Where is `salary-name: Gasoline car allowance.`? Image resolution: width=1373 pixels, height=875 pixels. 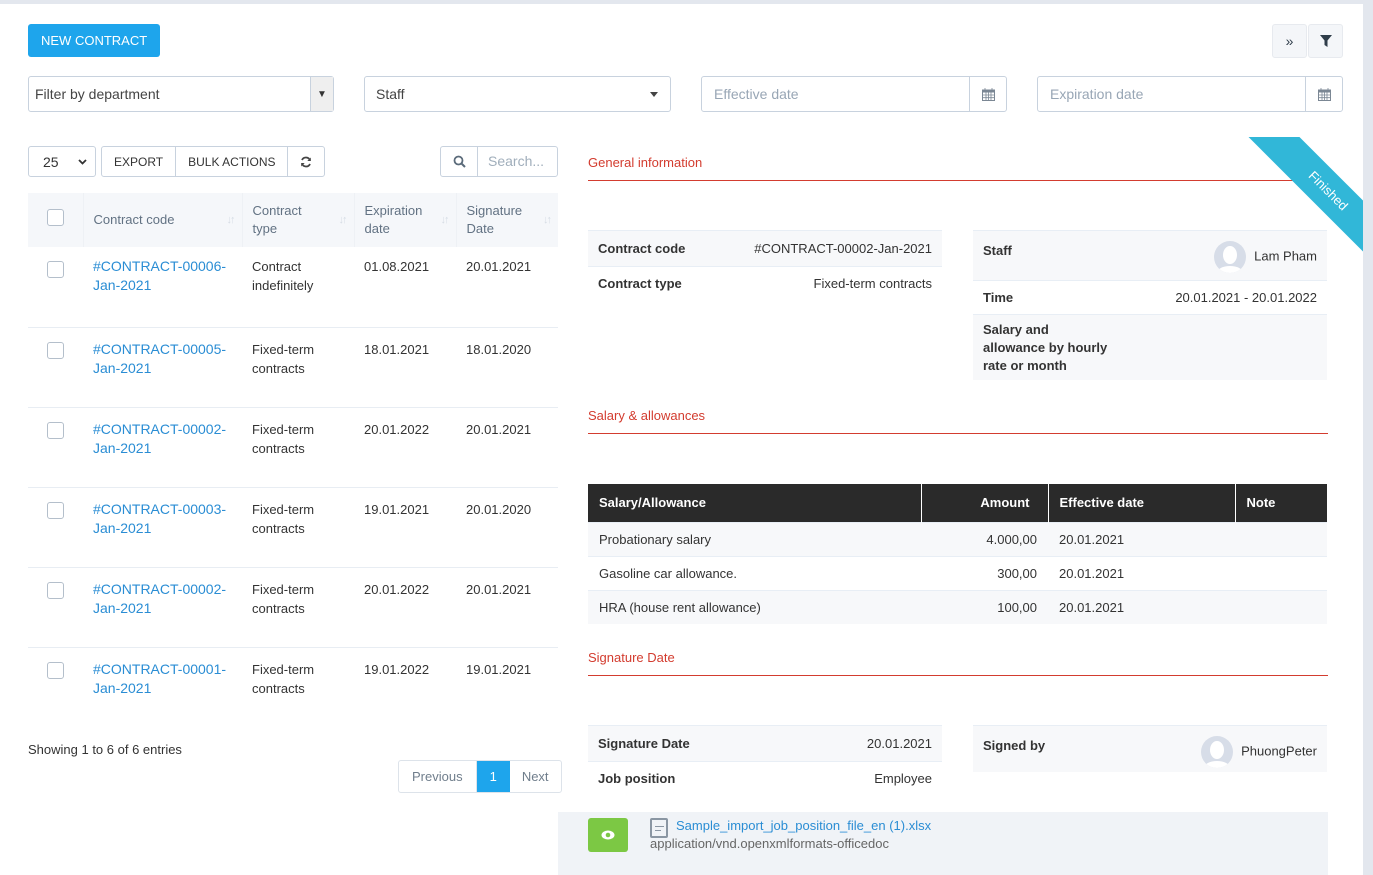
salary-name: Gasoline car allowance. is located at coordinates (754, 572).